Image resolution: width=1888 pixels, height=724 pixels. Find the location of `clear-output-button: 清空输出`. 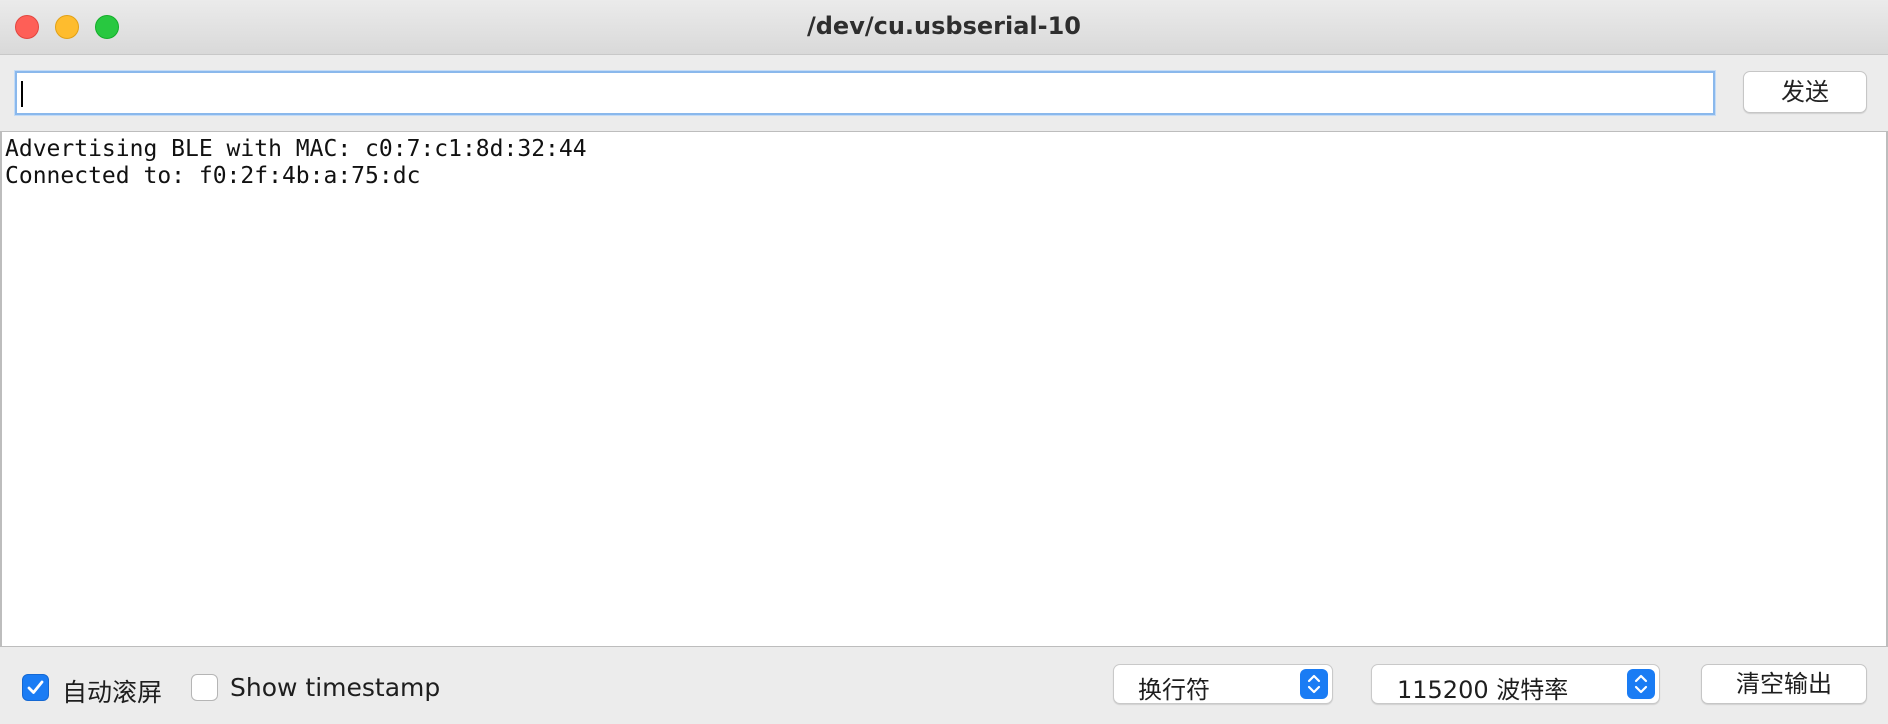

clear-output-button: 清空输出 is located at coordinates (1784, 684).